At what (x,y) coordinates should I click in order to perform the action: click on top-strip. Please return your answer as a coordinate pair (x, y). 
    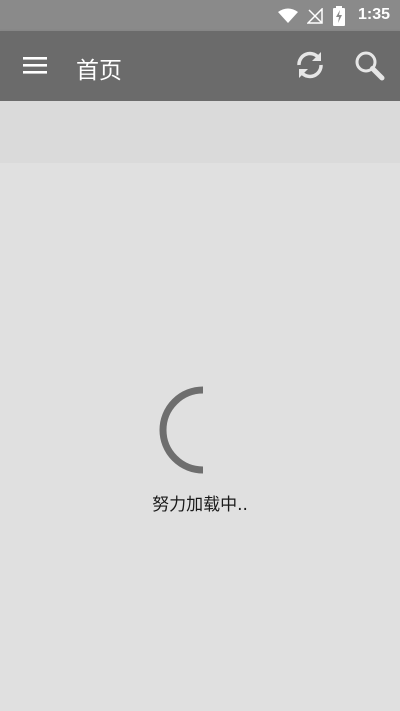
    Looking at the image, I should click on (200, 132).